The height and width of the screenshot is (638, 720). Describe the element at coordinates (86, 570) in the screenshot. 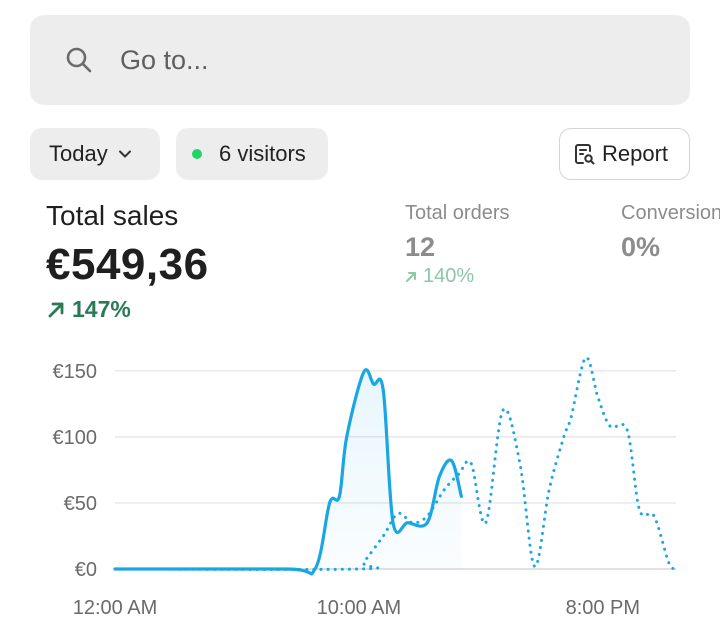

I see `y-tick-label: €0` at that location.